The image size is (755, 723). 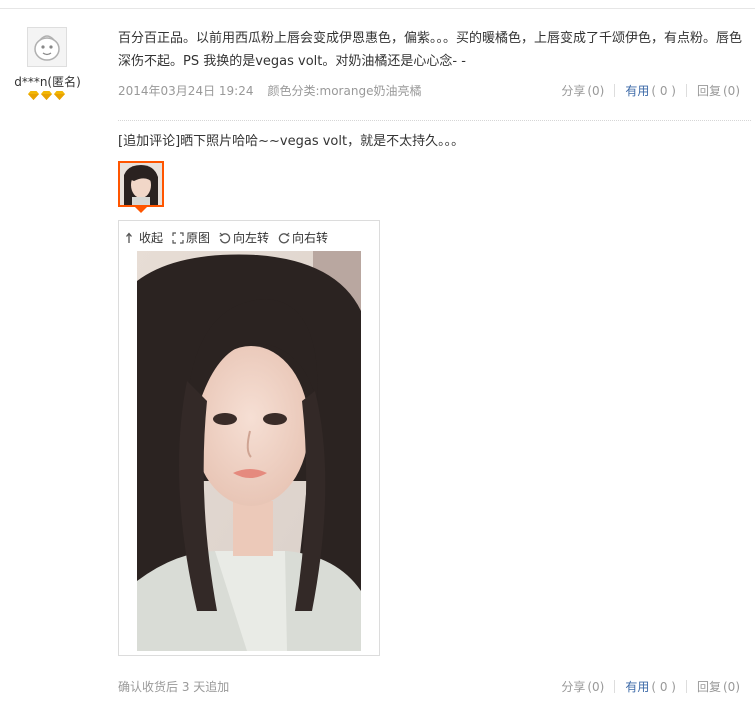 I want to click on expand-icon, so click(x=178, y=237).